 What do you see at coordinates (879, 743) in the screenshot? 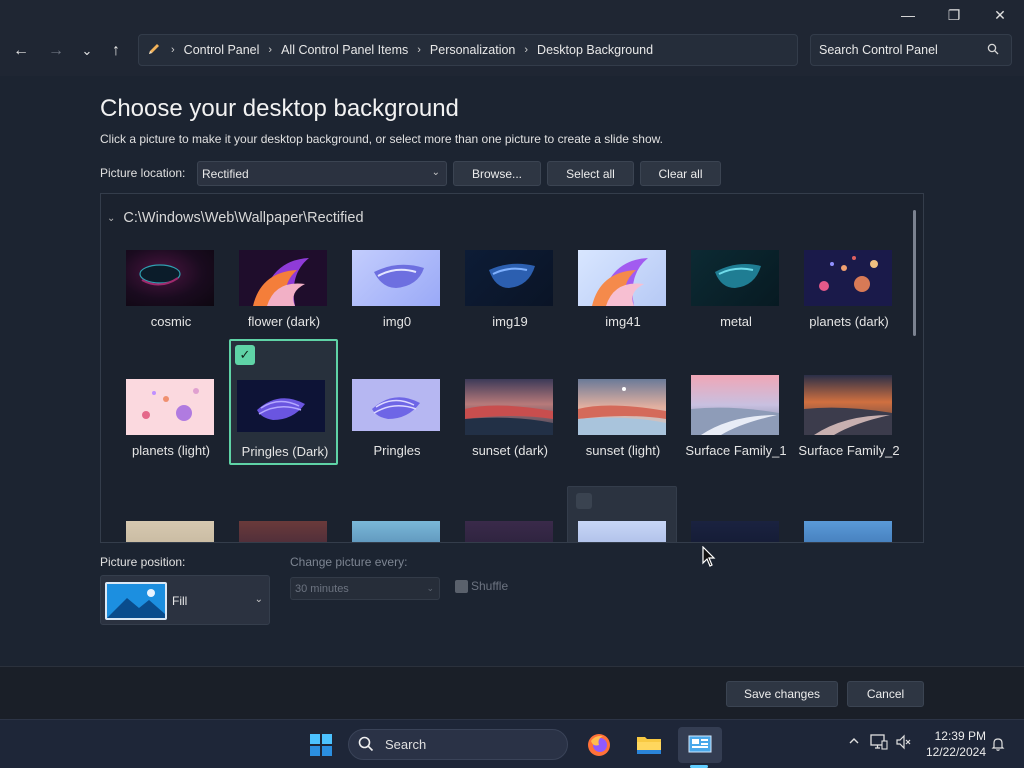
I see `network-icon` at bounding box center [879, 743].